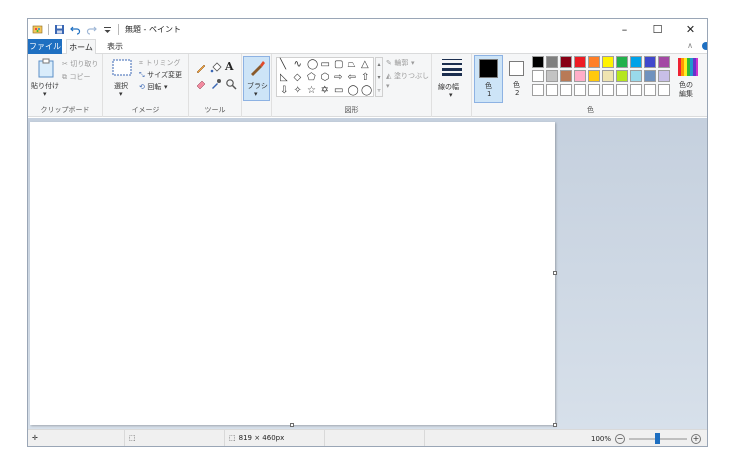  Describe the element at coordinates (229, 66) in the screenshot. I see `text-tool-icon: A` at that location.